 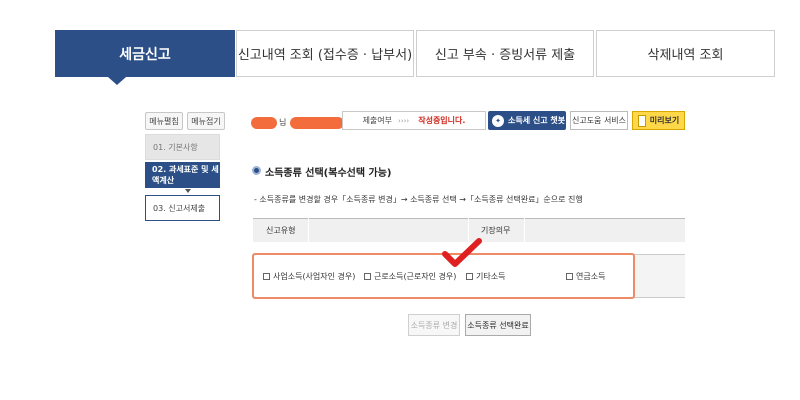 I want to click on menu-item-submit-return: 03. 신고서제출, so click(x=182, y=208).